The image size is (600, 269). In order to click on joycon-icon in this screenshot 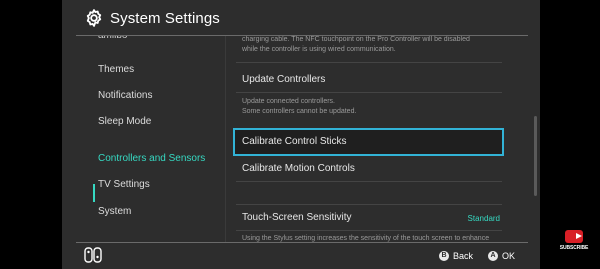, I will do `click(93, 255)`.